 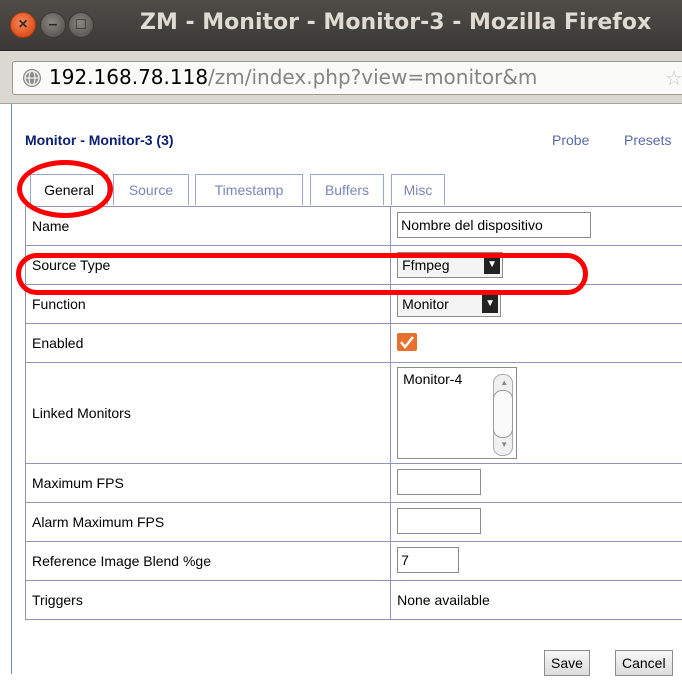 I want to click on table-row: Reference Image Blend %ge 7, so click(x=353, y=561).